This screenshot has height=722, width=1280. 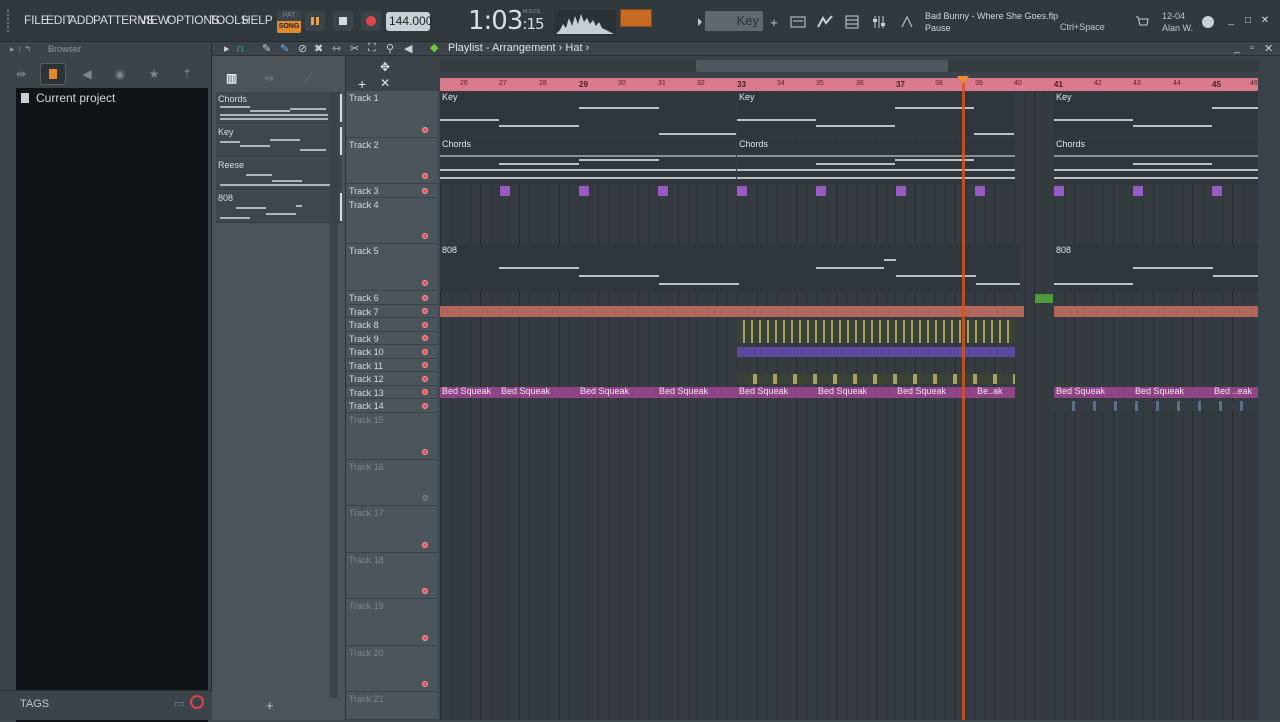 What do you see at coordinates (1156, 406) in the screenshot?
I see `fx-clip-band` at bounding box center [1156, 406].